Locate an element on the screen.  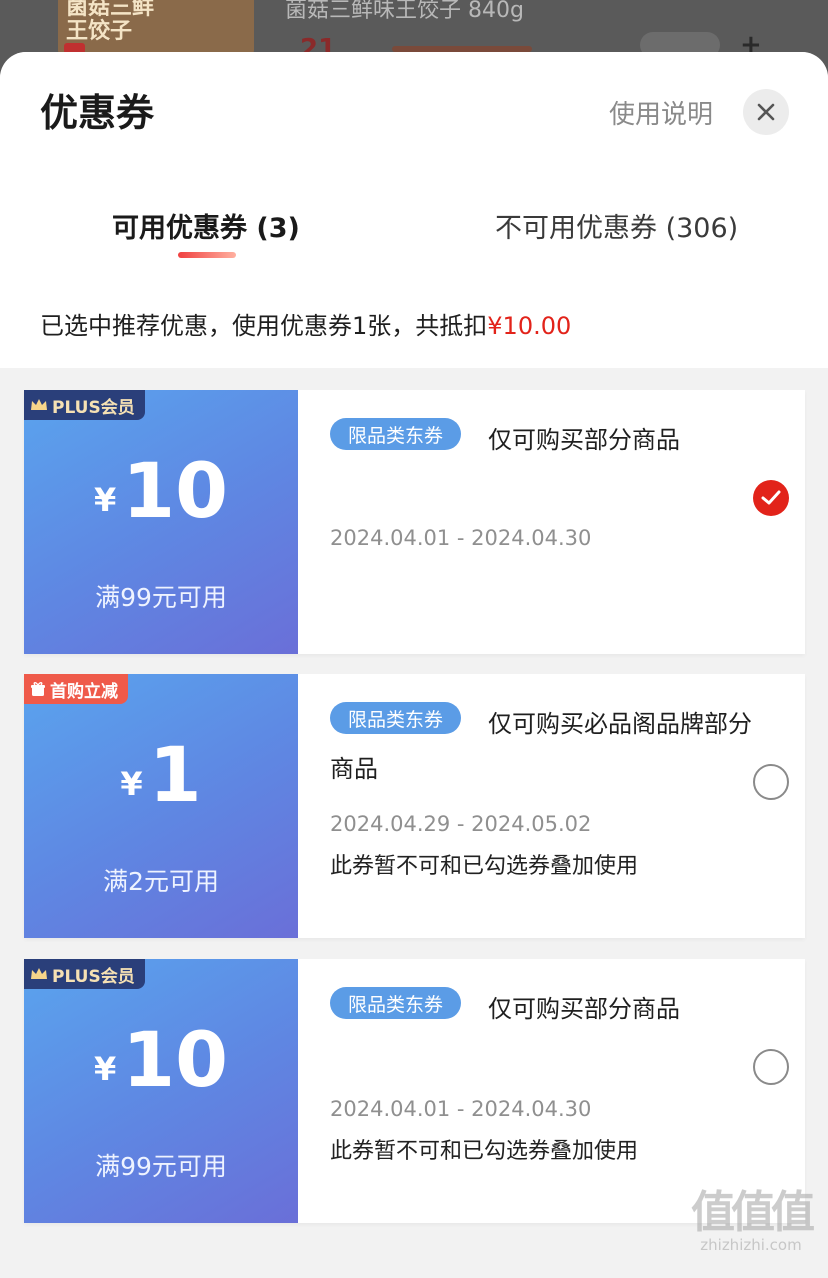
gift-icon is located at coordinates (38, 689).